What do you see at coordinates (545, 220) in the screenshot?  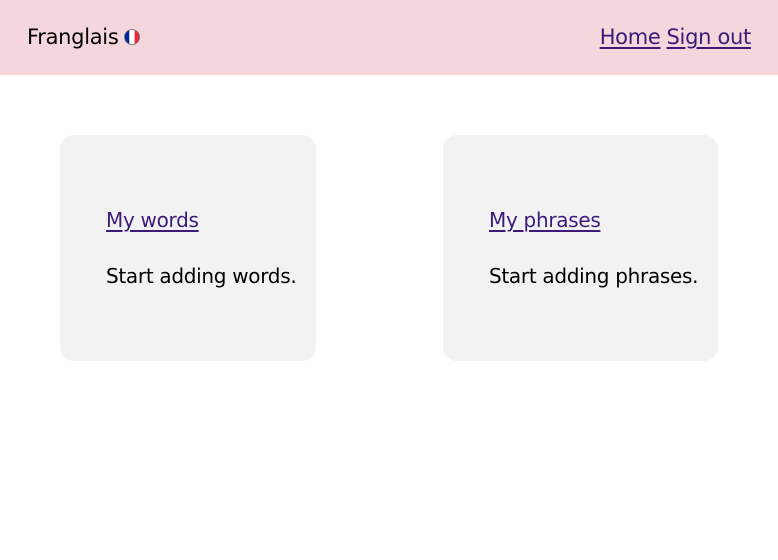 I see `my-phrases-link: My phrases` at bounding box center [545, 220].